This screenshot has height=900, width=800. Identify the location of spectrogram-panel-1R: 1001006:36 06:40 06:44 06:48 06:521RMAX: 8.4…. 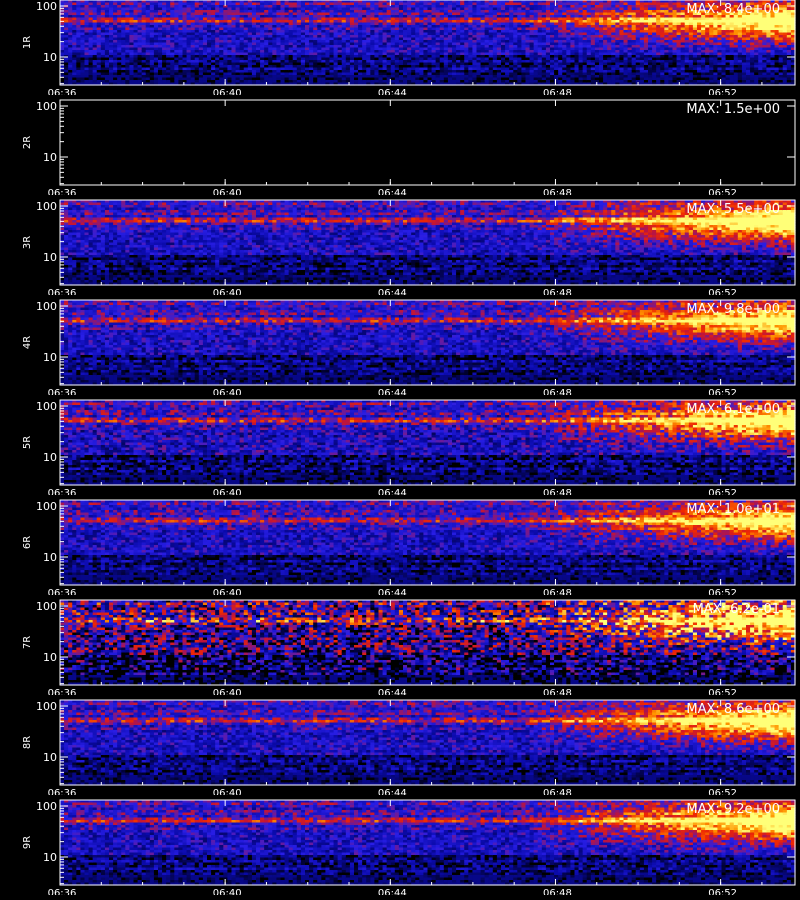
(409, 47).